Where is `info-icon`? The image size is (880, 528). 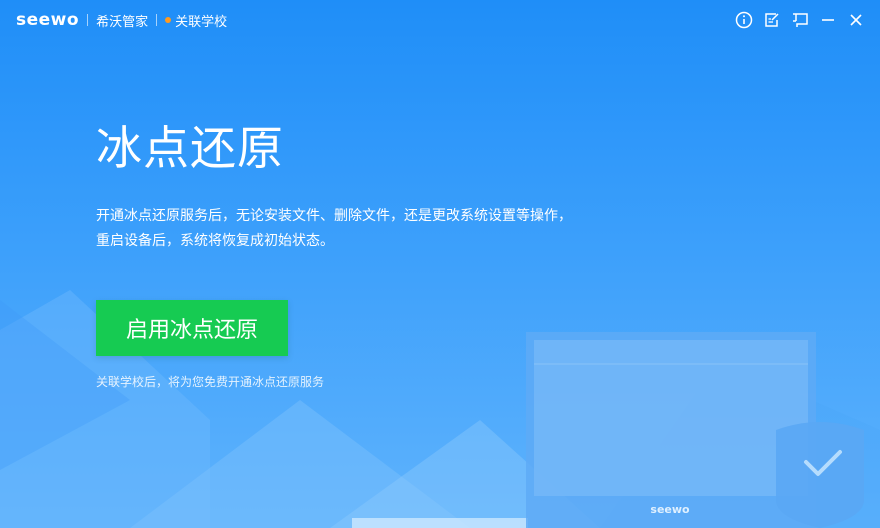 info-icon is located at coordinates (744, 20).